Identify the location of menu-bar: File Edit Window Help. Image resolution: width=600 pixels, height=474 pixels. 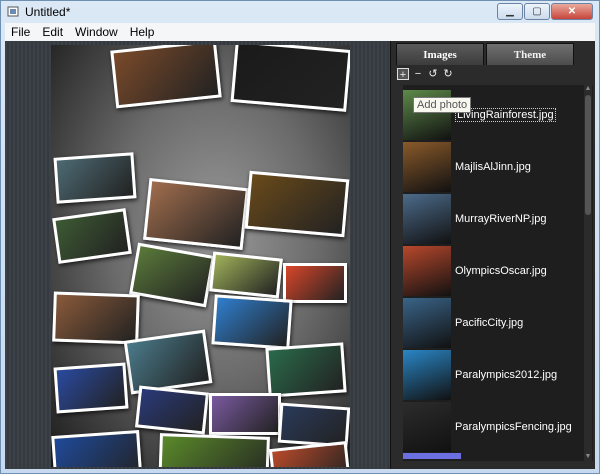
(300, 32).